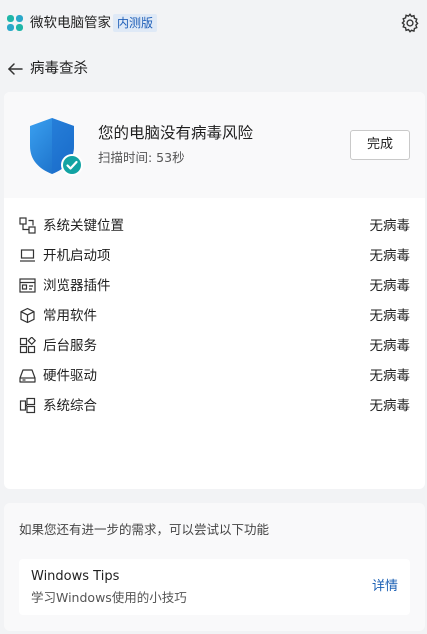 Image resolution: width=427 pixels, height=634 pixels. What do you see at coordinates (214, 587) in the screenshot?
I see `windows-tips-card: Windows Tips 学习Windows使用的小技巧 详情` at bounding box center [214, 587].